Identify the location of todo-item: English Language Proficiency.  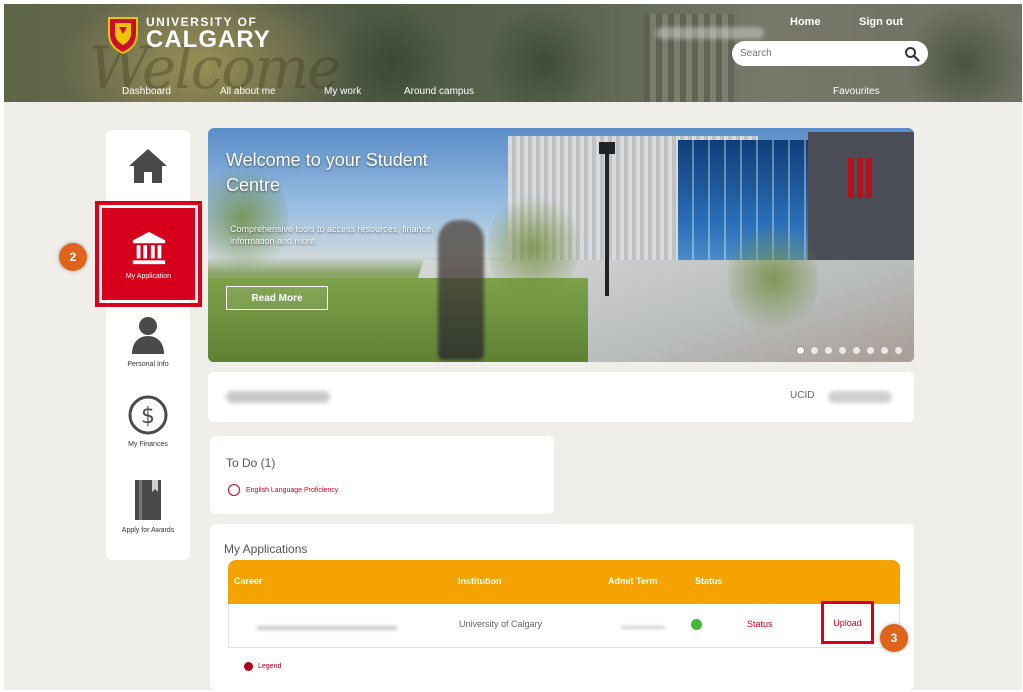
(283, 490).